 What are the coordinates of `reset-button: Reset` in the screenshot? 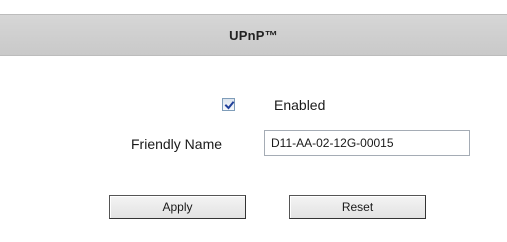 It's located at (357, 207).